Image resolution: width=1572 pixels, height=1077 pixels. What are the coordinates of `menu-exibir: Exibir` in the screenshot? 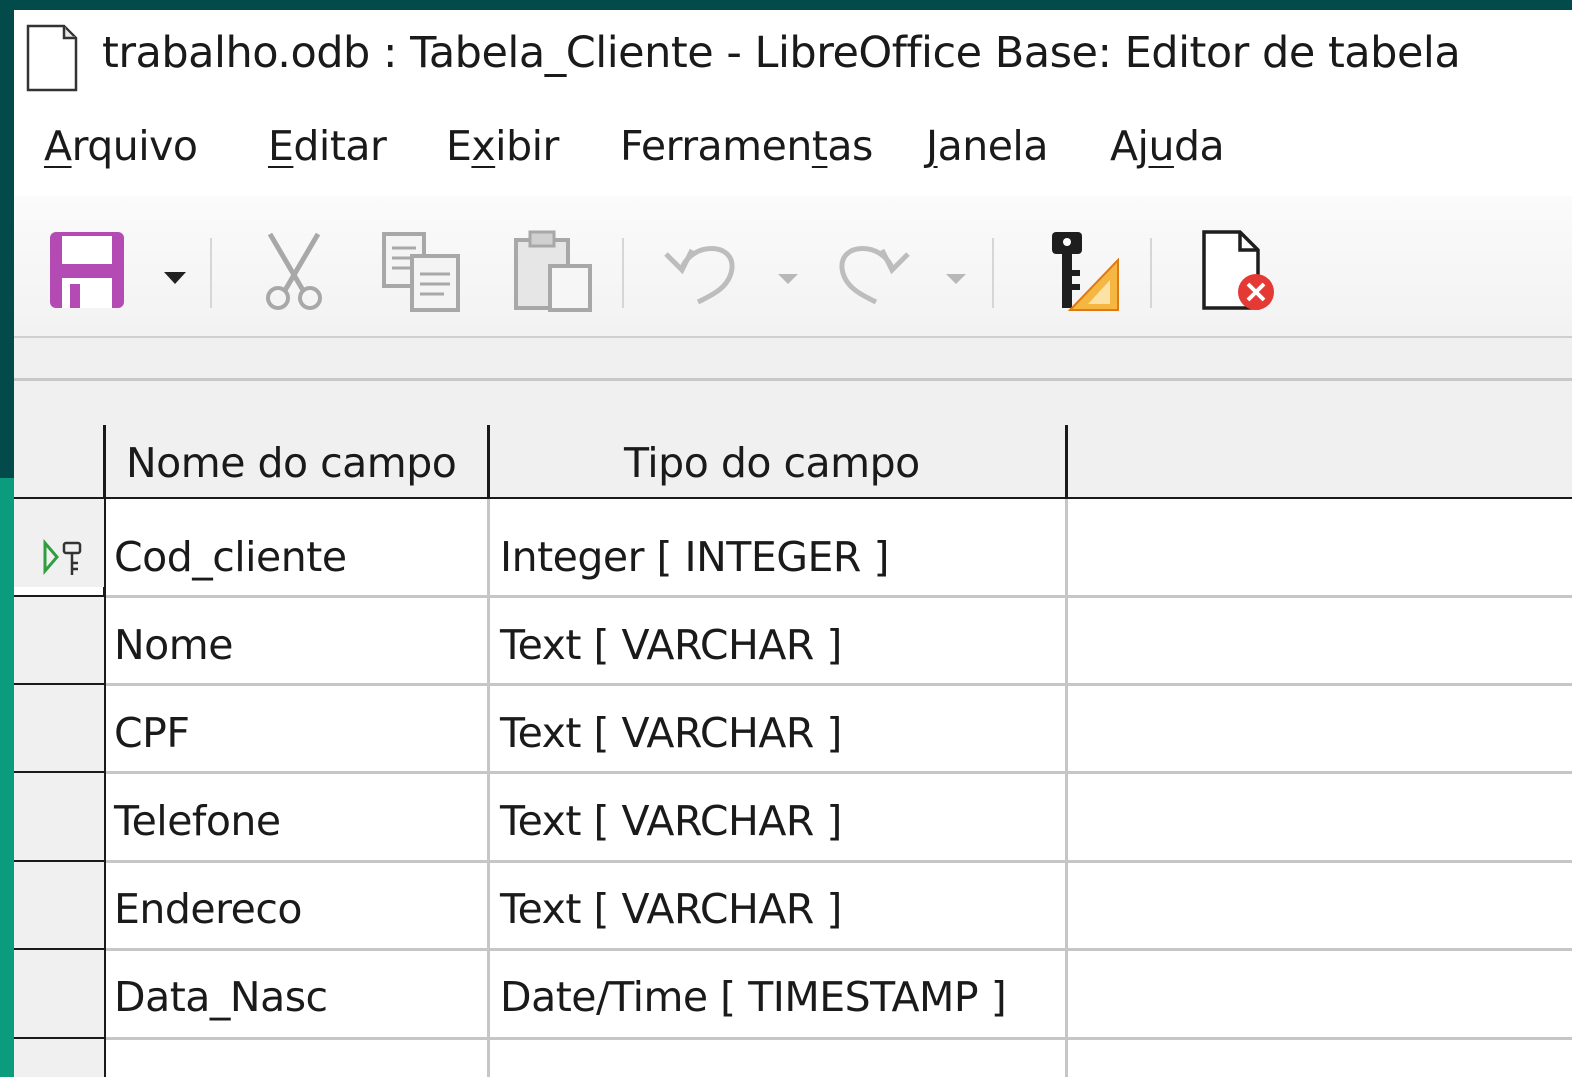 It's located at (502, 146).